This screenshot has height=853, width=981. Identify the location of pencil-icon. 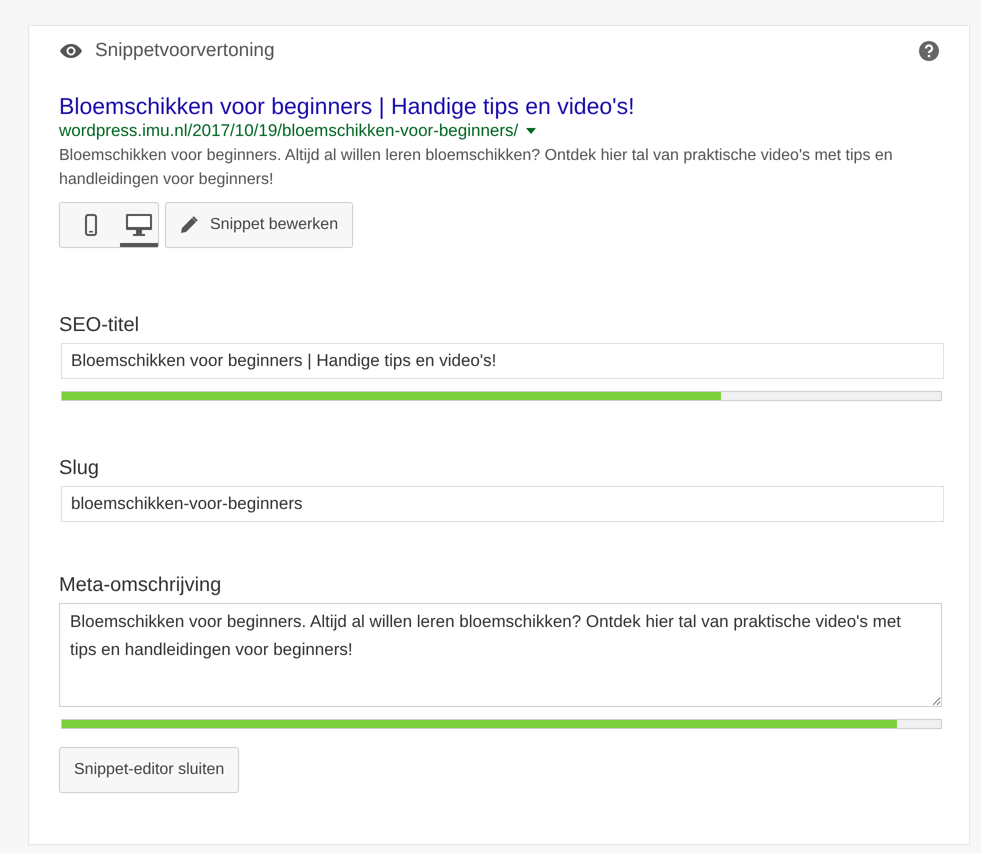
(189, 225).